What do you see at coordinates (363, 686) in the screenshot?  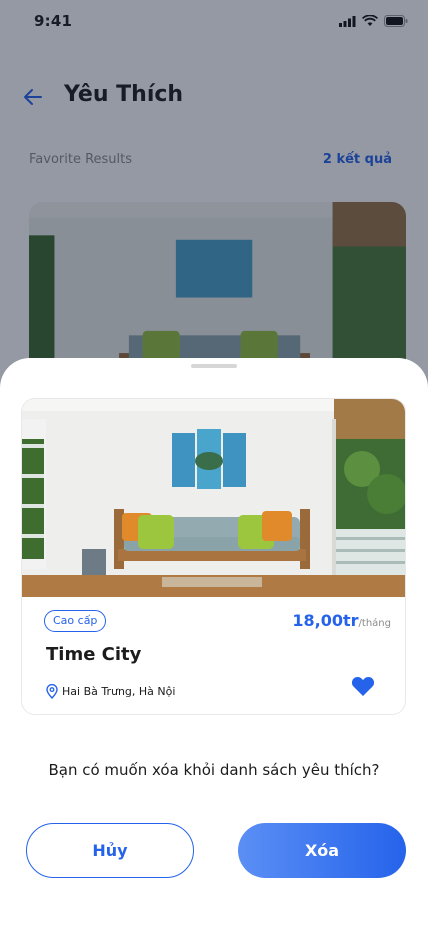 I see `heart-icon` at bounding box center [363, 686].